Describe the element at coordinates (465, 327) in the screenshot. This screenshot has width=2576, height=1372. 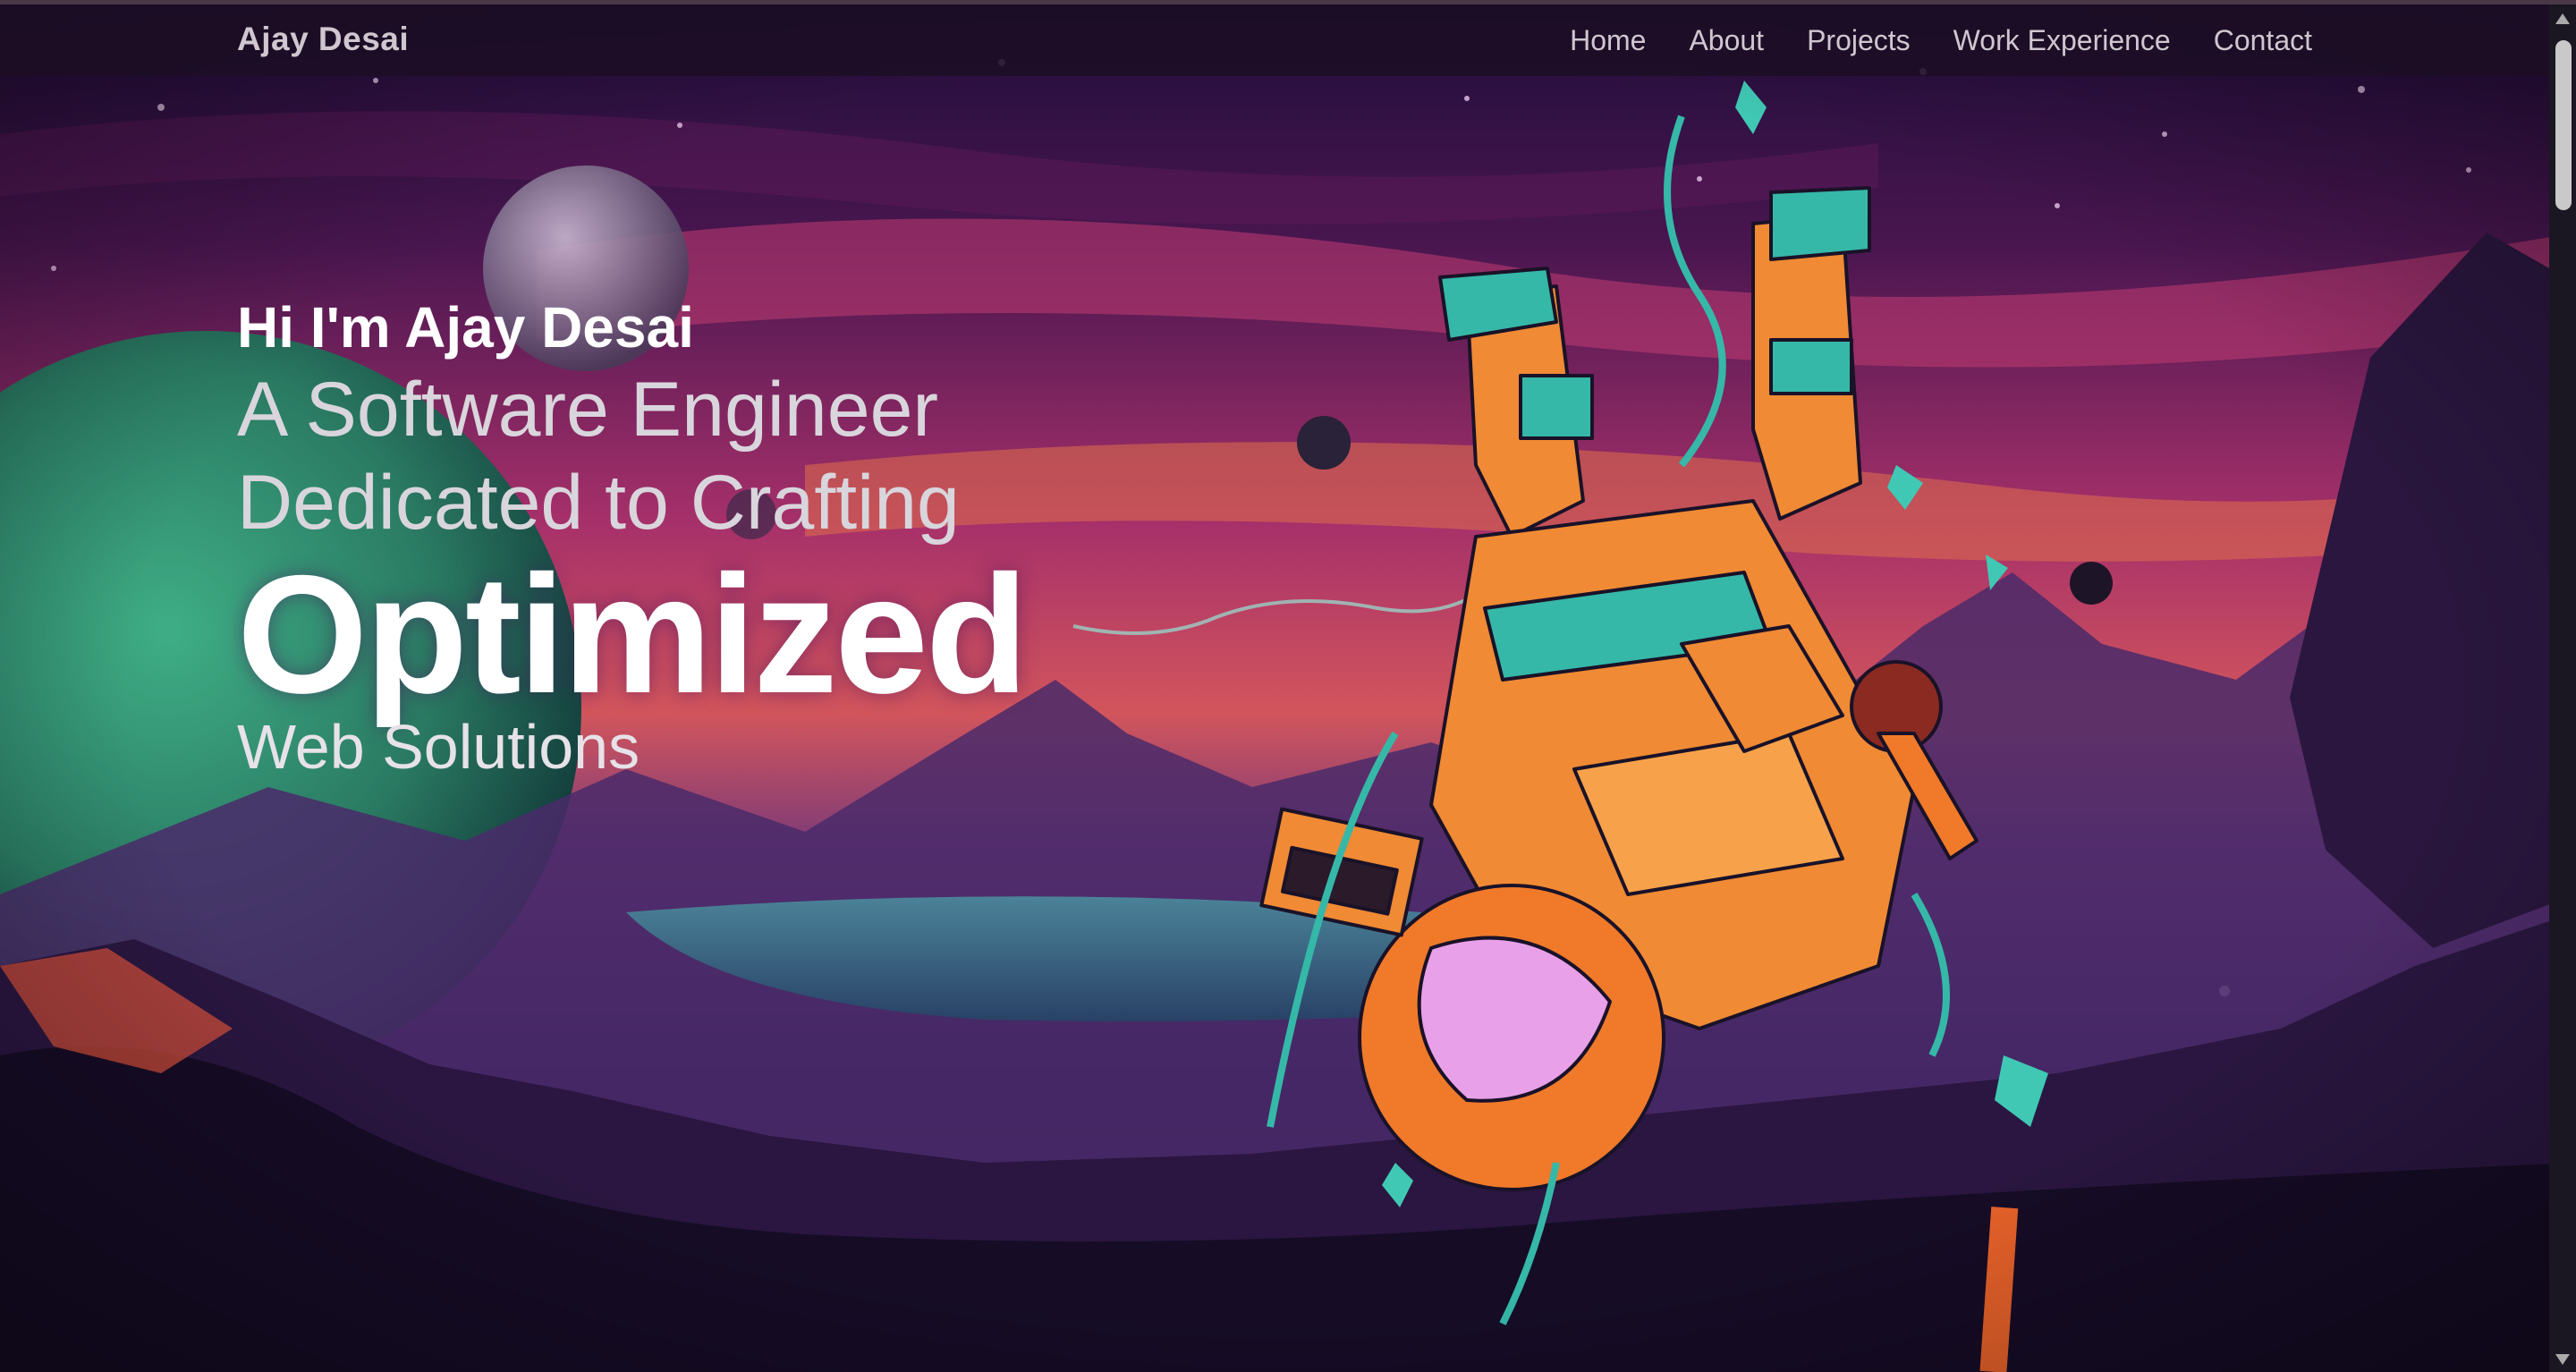
I see `hero-greeting: Hi I'm Ajay Desai` at that location.